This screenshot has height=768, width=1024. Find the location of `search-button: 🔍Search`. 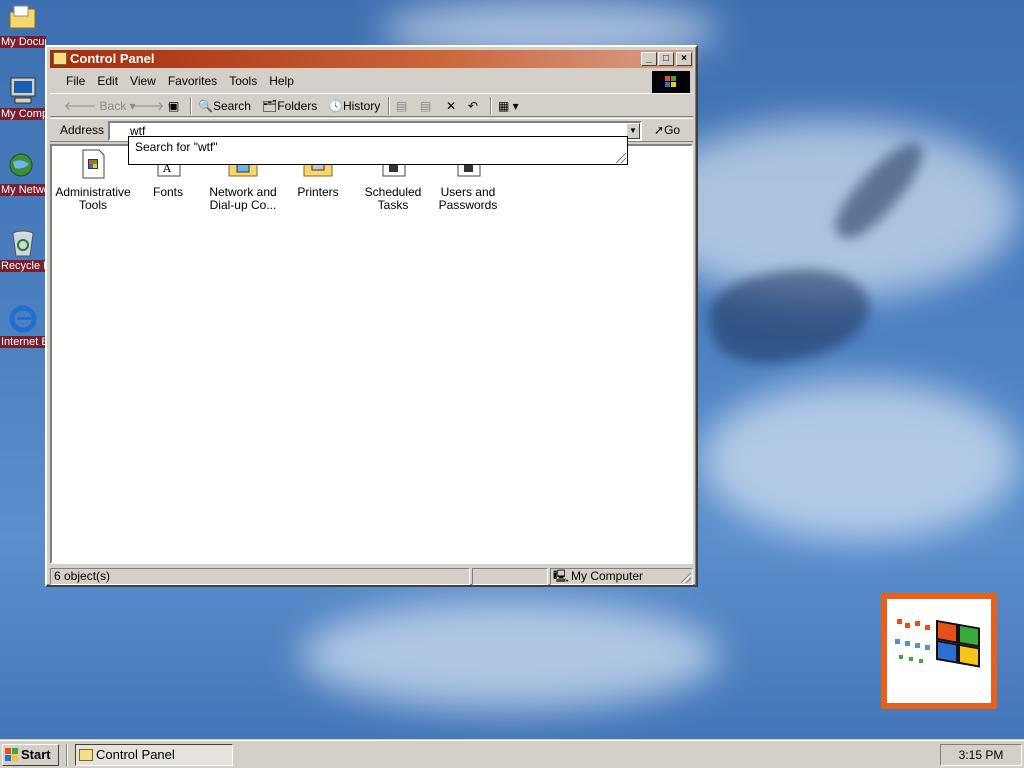

search-button: 🔍Search is located at coordinates (224, 106).